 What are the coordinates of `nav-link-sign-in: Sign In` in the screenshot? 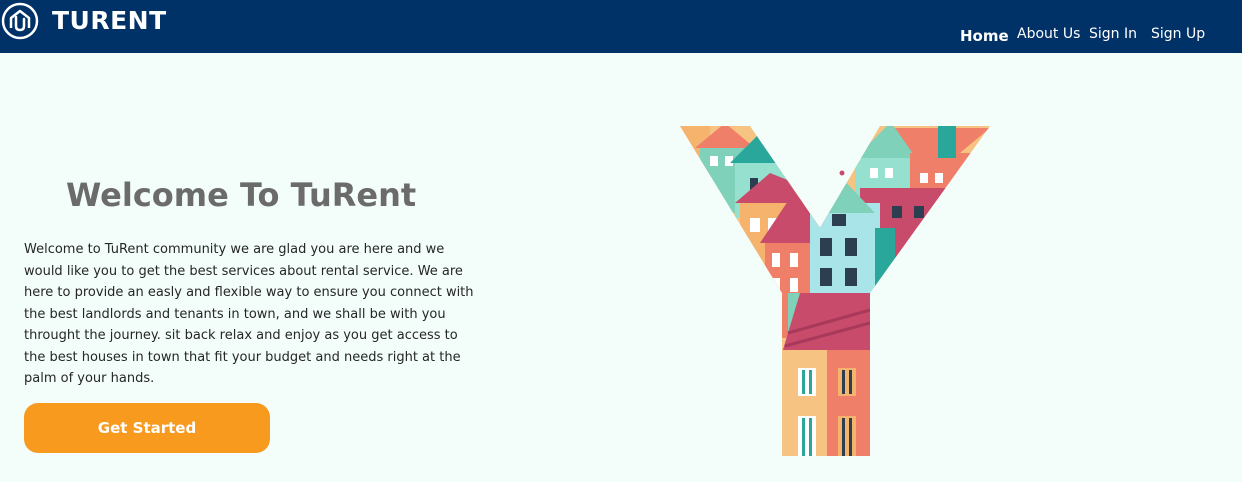 It's located at (1113, 34).